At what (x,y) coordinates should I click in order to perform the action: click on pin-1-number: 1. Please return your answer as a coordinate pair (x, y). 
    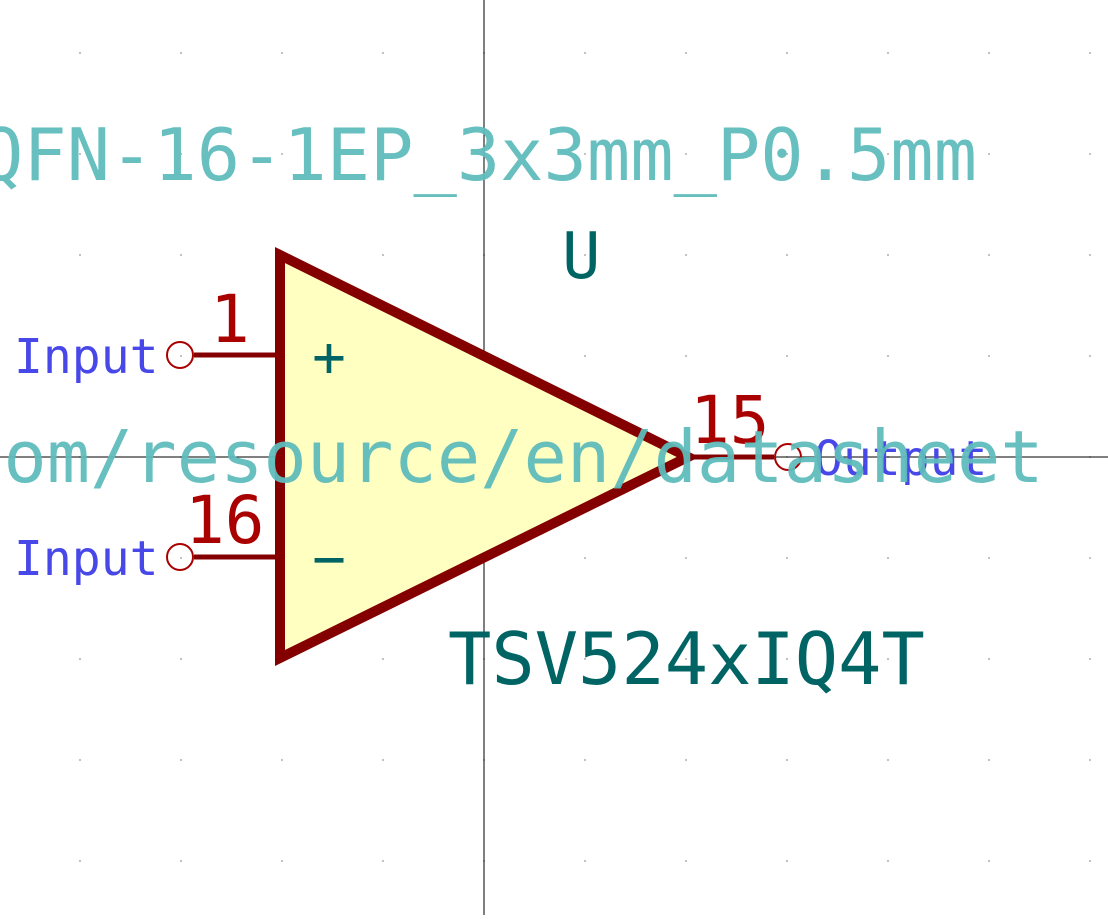
    Looking at the image, I should click on (230, 319).